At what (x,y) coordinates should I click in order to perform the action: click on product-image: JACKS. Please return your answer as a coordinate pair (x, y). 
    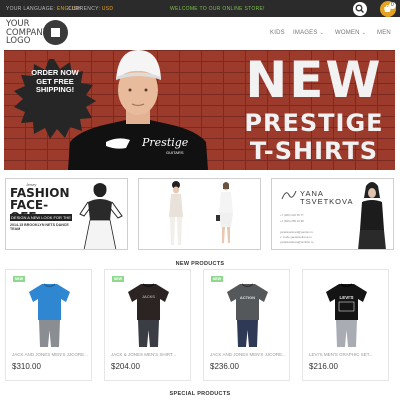
    Looking at the image, I should click on (148, 314).